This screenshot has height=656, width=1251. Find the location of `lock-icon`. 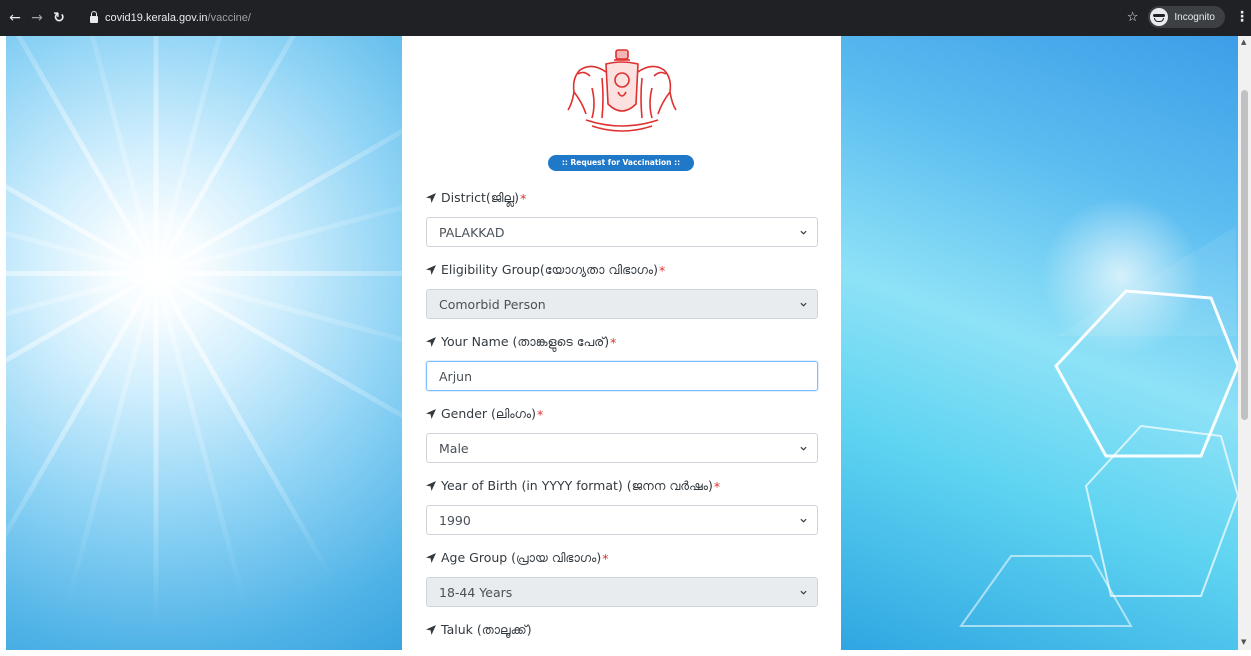

lock-icon is located at coordinates (94, 17).